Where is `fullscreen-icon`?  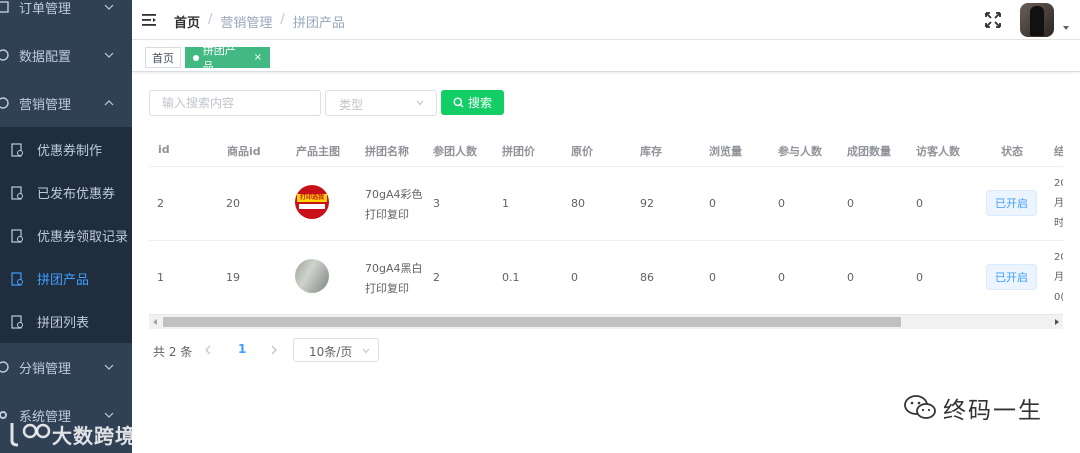
fullscreen-icon is located at coordinates (993, 20).